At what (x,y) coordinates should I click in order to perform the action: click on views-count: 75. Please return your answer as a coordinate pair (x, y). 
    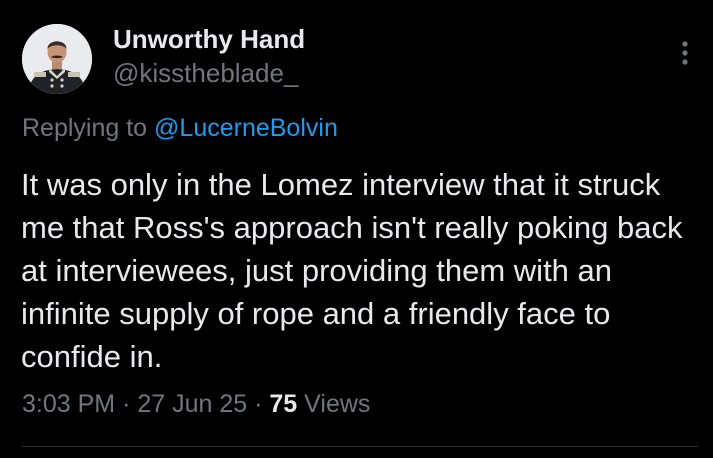
    Looking at the image, I should click on (283, 404).